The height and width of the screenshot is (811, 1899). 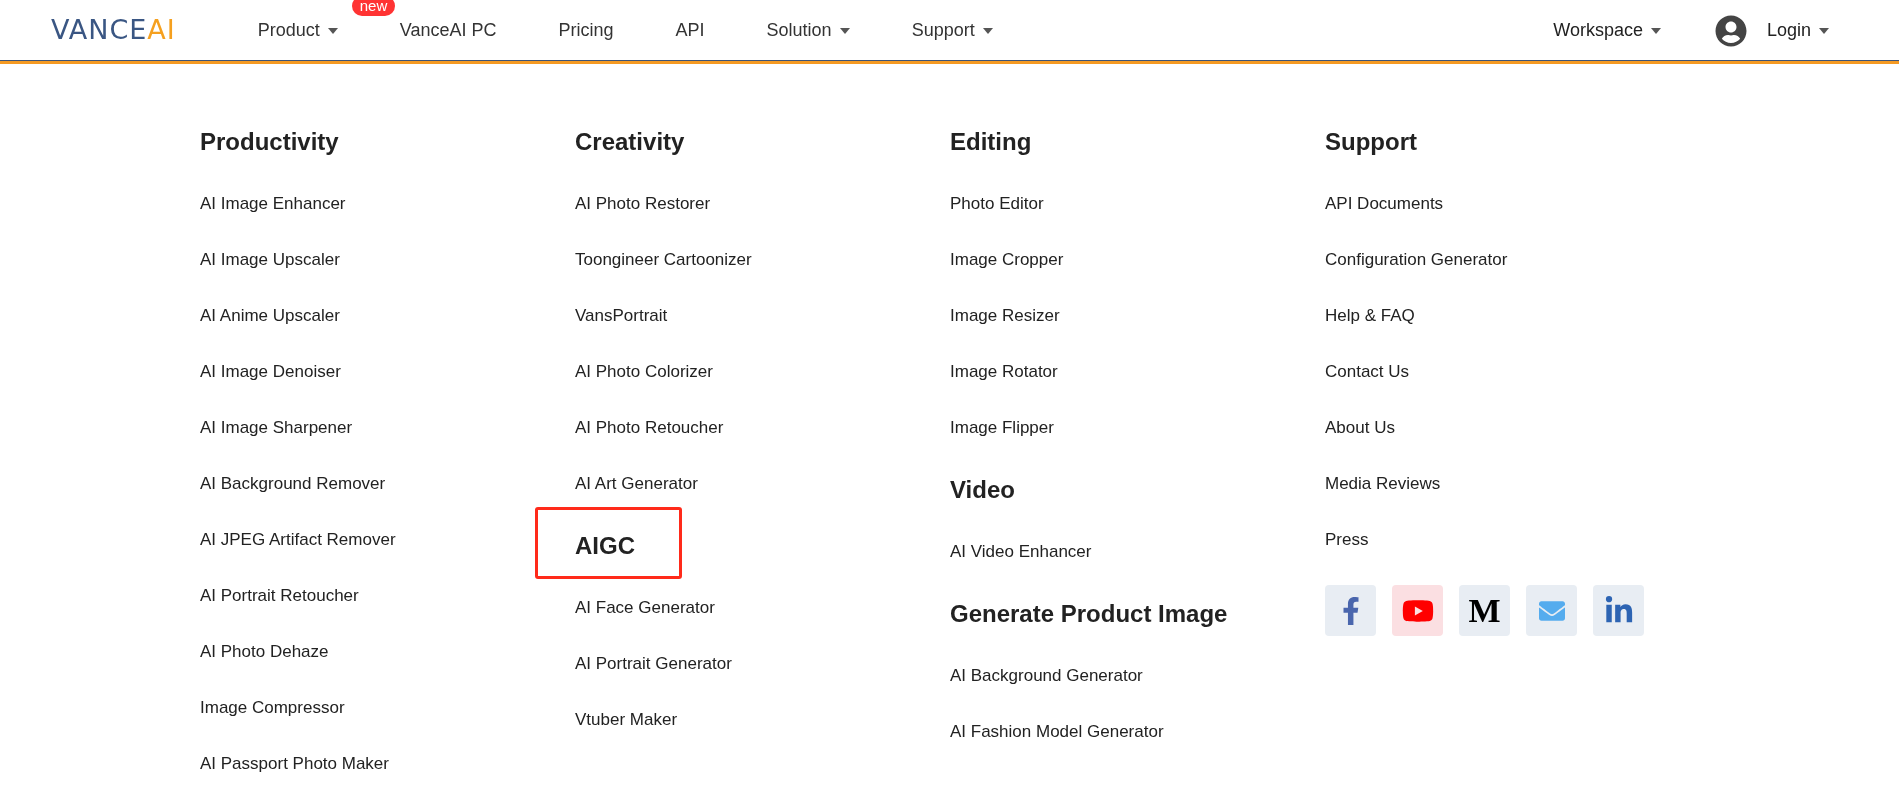 I want to click on youtube-link, so click(x=1417, y=610).